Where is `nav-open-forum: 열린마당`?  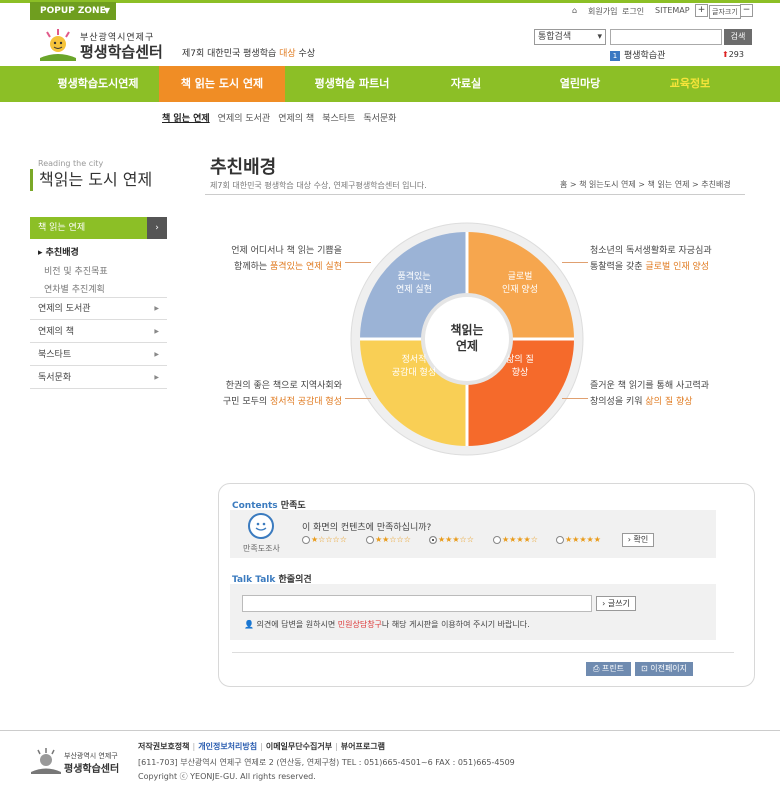
nav-open-forum: 열린마당 is located at coordinates (580, 84).